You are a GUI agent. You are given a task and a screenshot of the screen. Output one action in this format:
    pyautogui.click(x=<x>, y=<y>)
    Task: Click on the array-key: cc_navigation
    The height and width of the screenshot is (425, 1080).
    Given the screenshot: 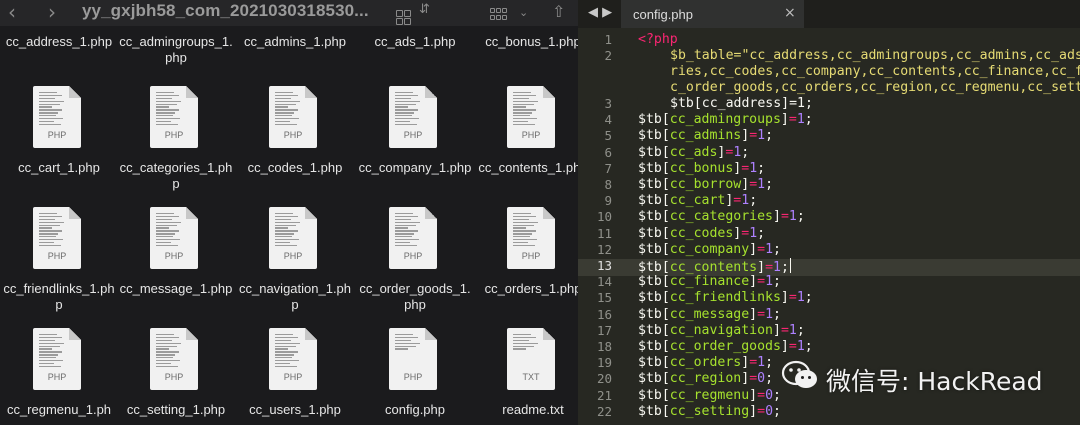 What is the action you would take?
    pyautogui.click(x=721, y=330)
    